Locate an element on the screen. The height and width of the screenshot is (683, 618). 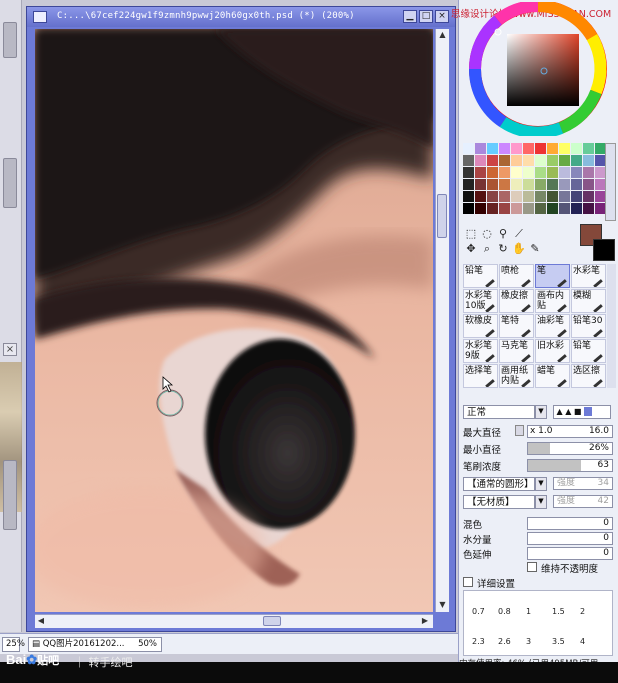
diameter-toggle is located at coordinates (519, 430).